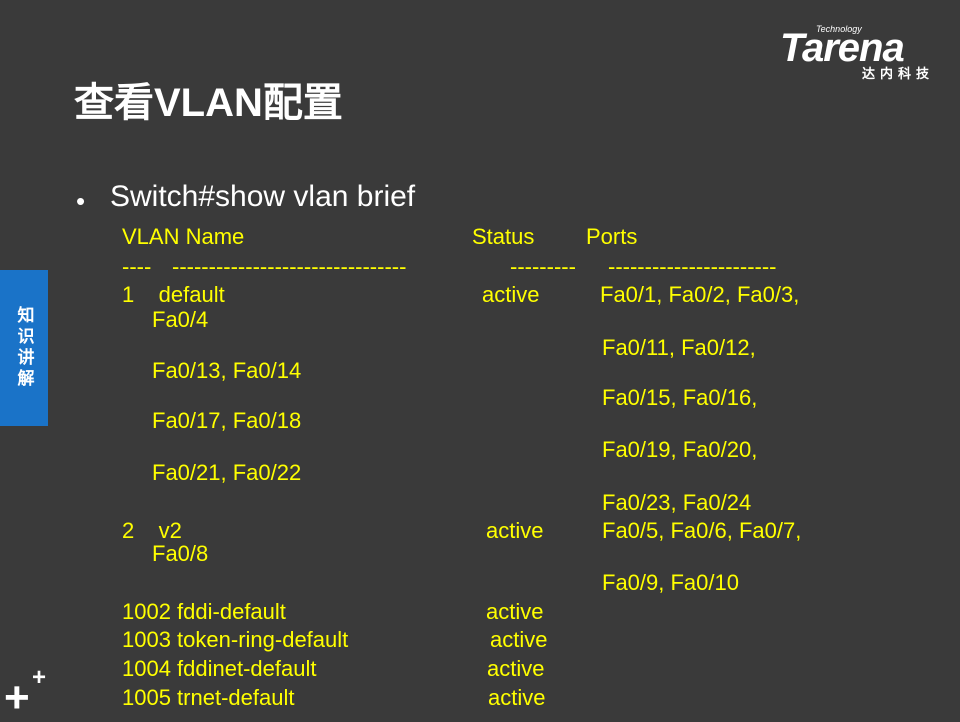 This screenshot has height=722, width=960. Describe the element at coordinates (503, 236) in the screenshot. I see `header-status: Status` at that location.